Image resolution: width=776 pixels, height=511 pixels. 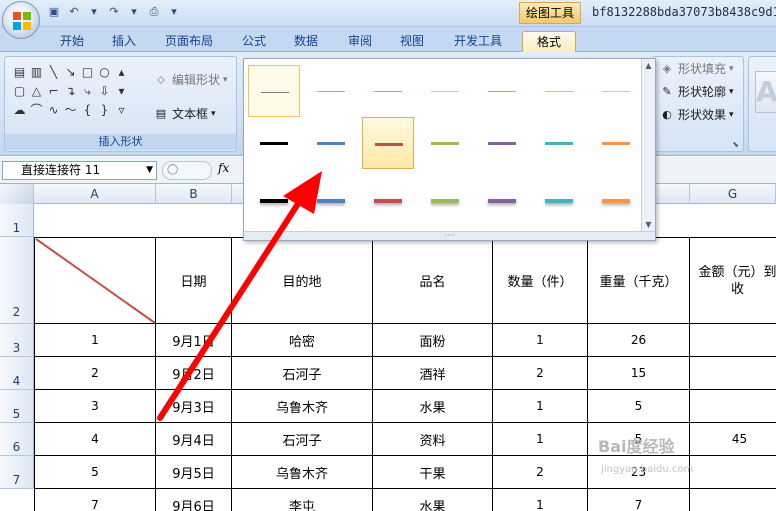 I want to click on row-header-2: 2, so click(x=17, y=280).